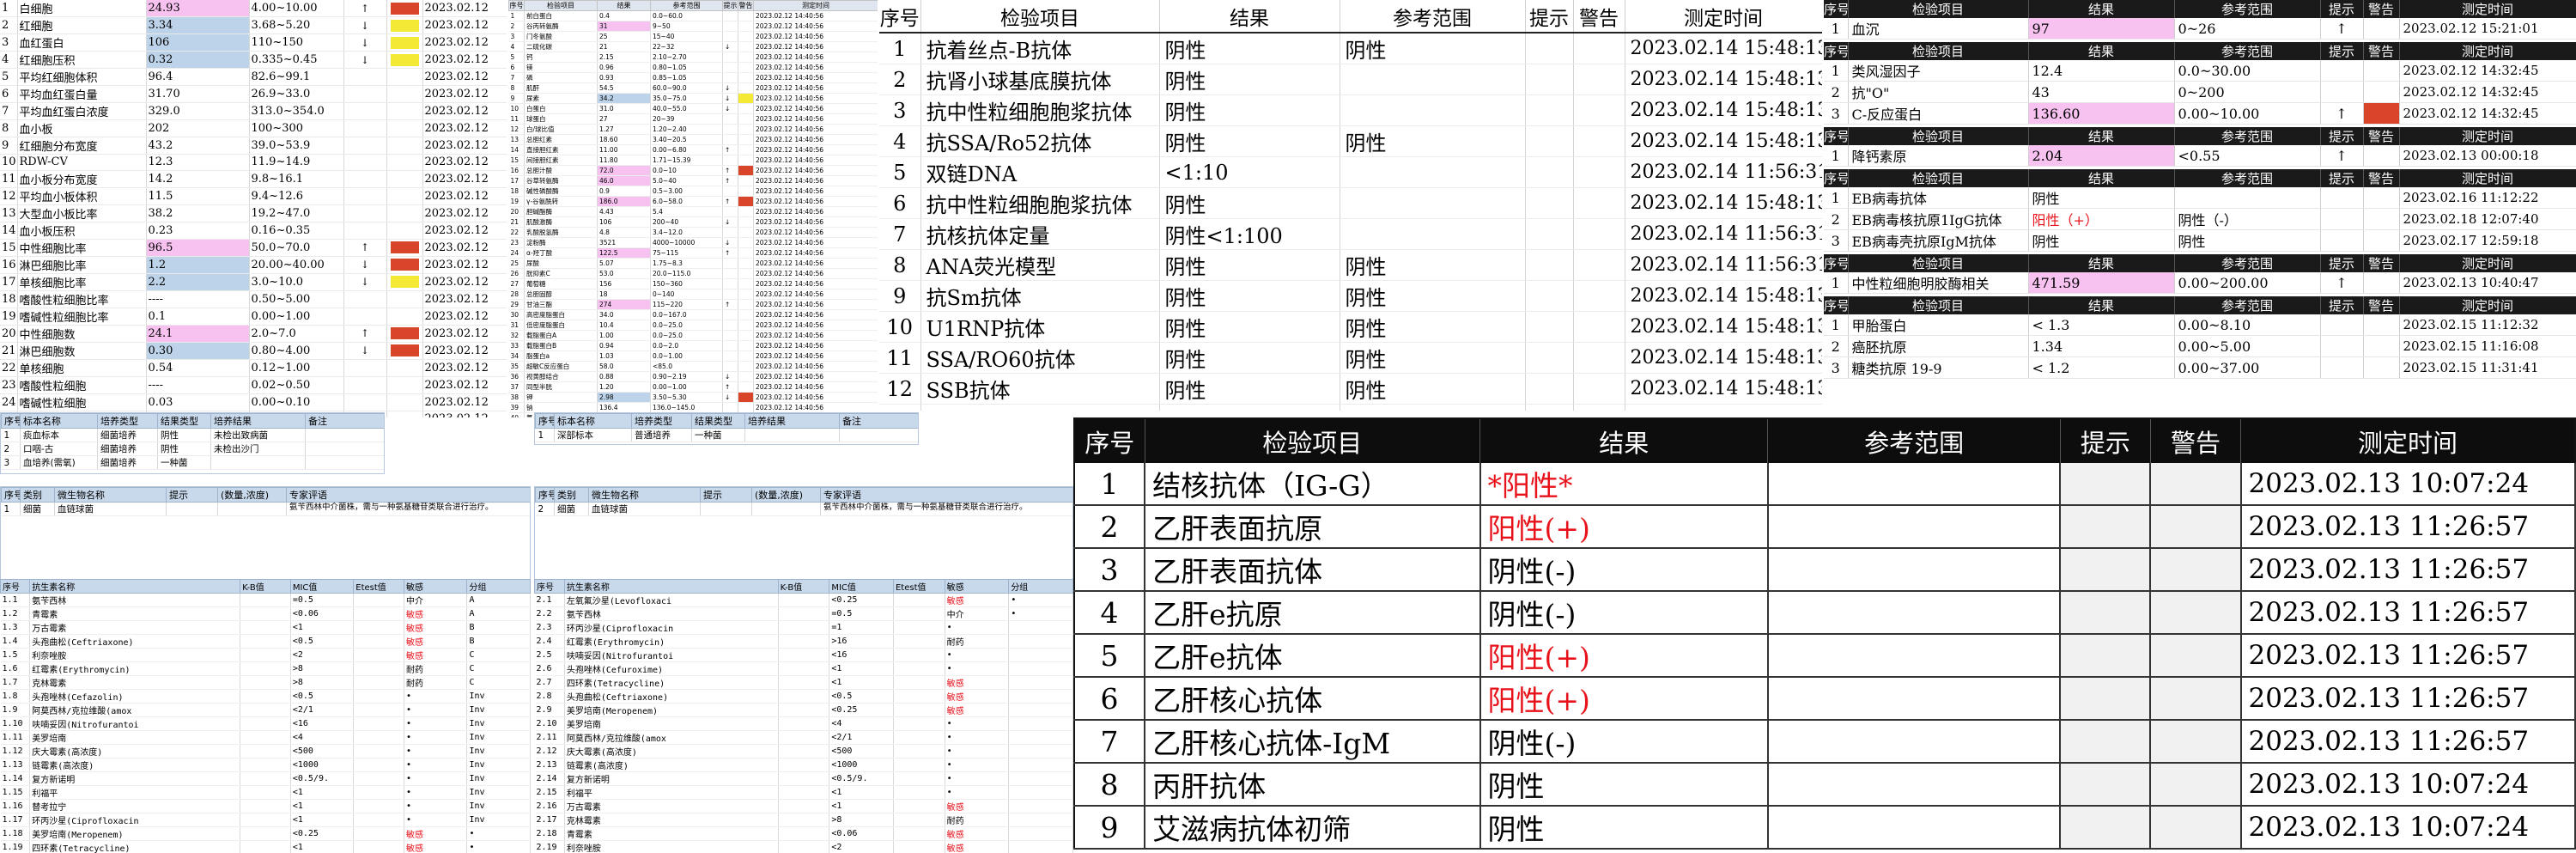 The height and width of the screenshot is (853, 2576). Describe the element at coordinates (82, 231) in the screenshot. I see `test-name: 血小板压积` at that location.